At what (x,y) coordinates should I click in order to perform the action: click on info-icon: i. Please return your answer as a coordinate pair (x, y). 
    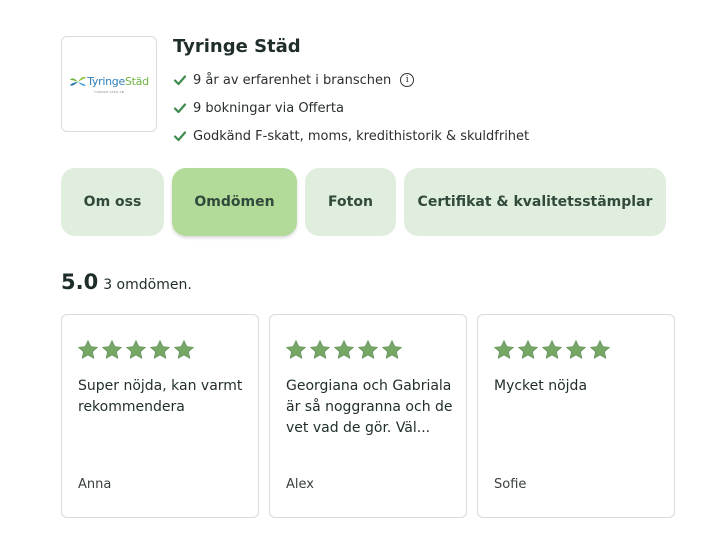
    Looking at the image, I should click on (407, 80).